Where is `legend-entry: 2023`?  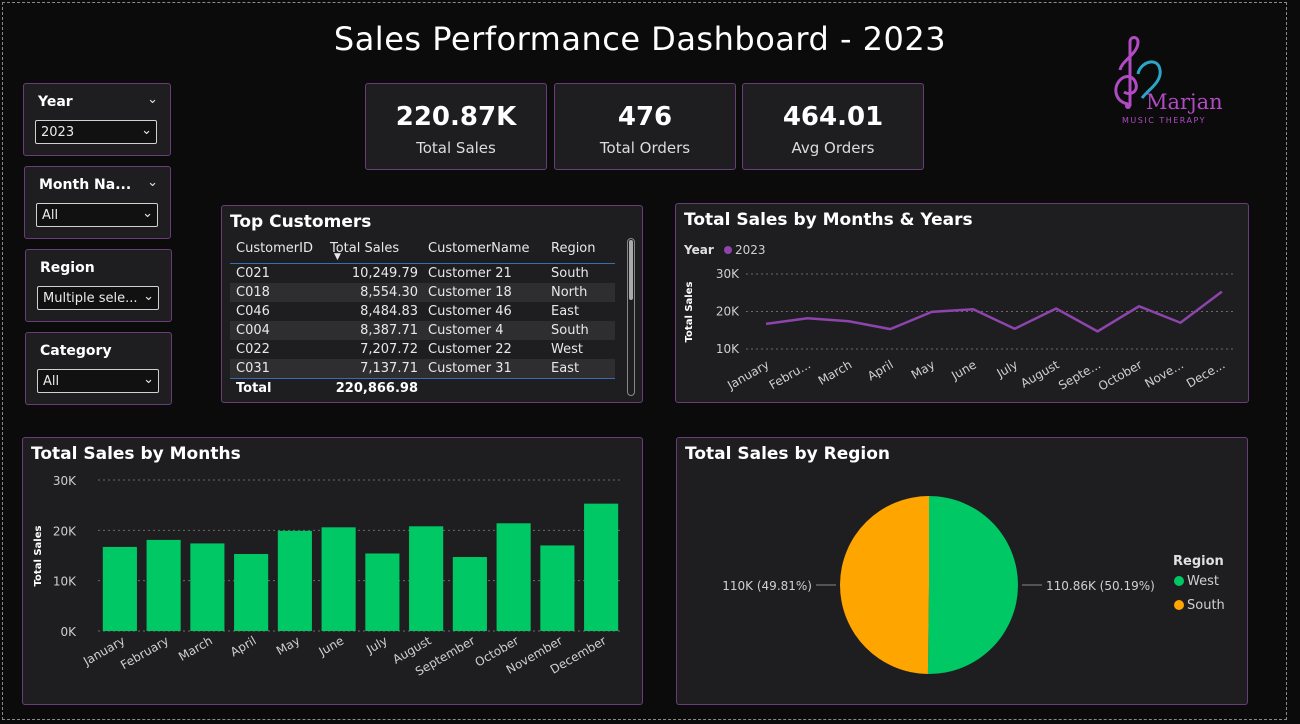
legend-entry: 2023 is located at coordinates (750, 250).